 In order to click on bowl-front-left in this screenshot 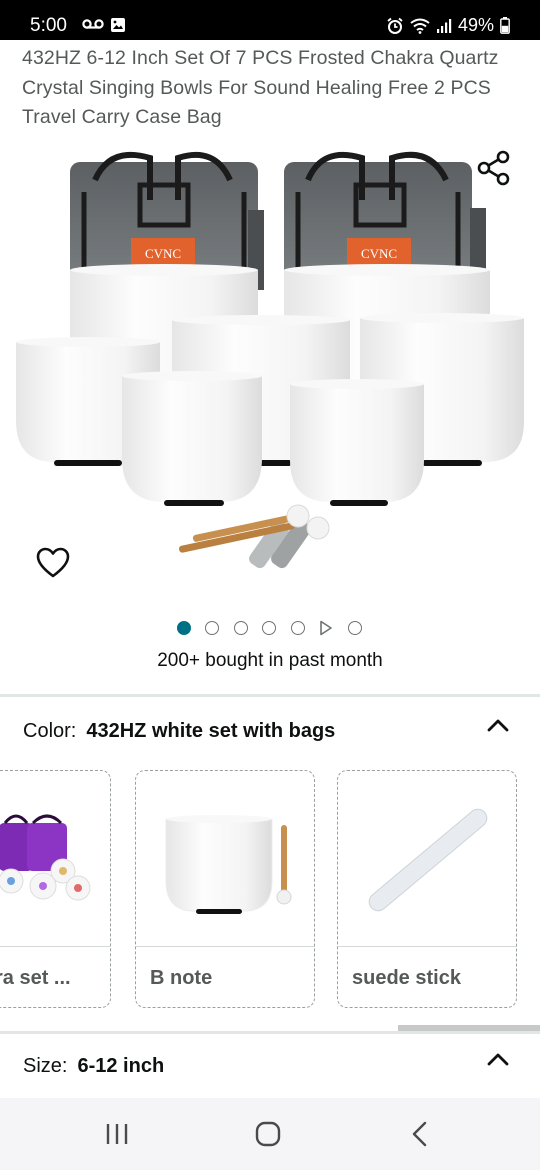, I will do `click(192, 438)`.